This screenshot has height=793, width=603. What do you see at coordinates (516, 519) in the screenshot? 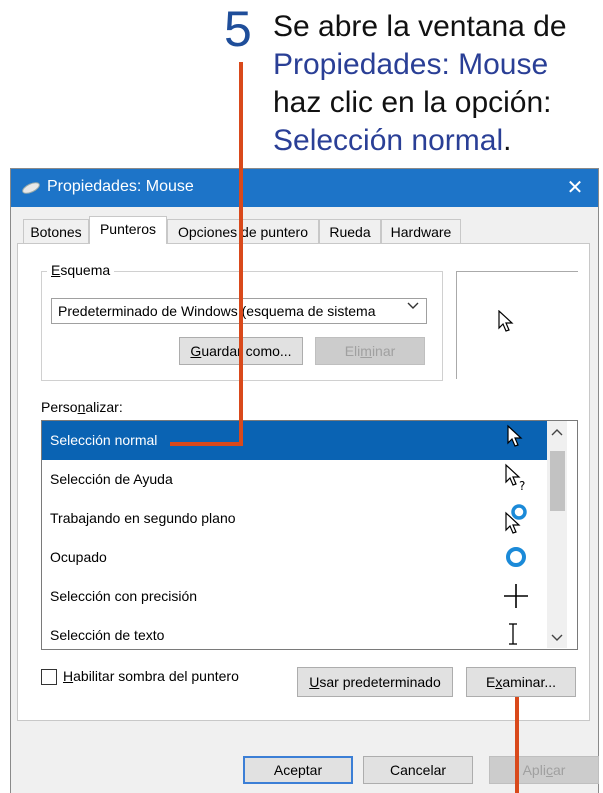
I see `working-in-background-icon` at bounding box center [516, 519].